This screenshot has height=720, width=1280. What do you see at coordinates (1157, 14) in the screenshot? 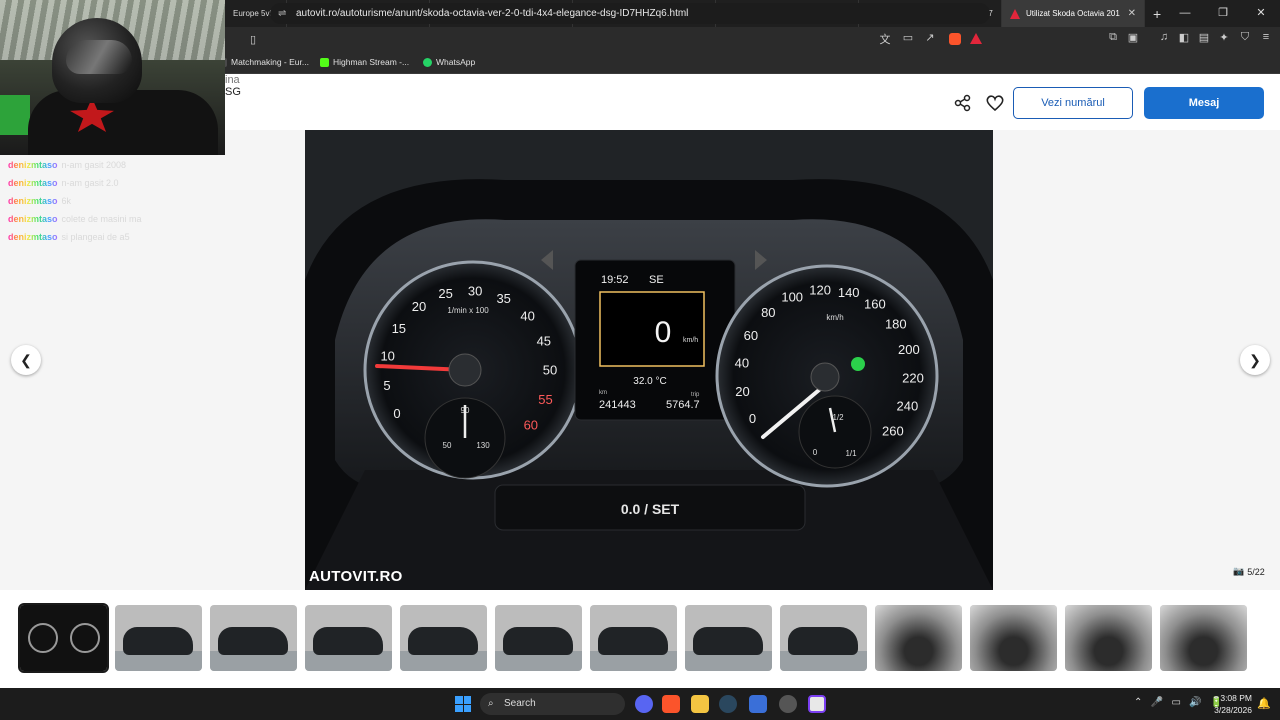
I see `new-tab-button: +` at bounding box center [1157, 14].